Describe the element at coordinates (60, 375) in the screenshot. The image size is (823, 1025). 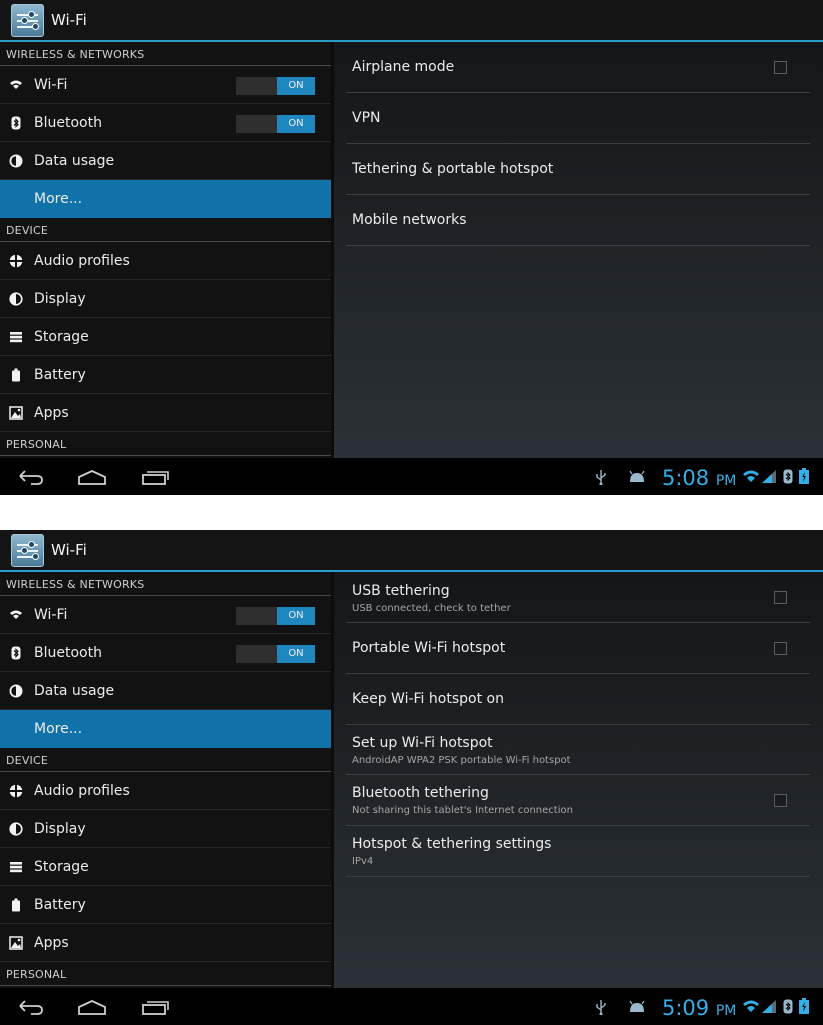
I see `nav-item-label: Battery` at that location.